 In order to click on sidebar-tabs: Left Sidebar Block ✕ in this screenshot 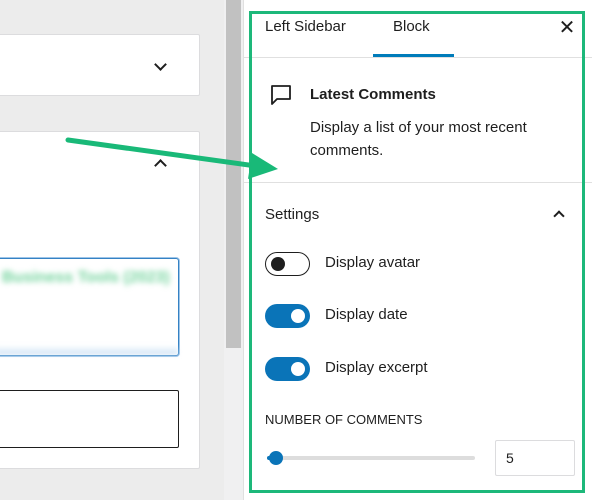, I will do `click(418, 29)`.